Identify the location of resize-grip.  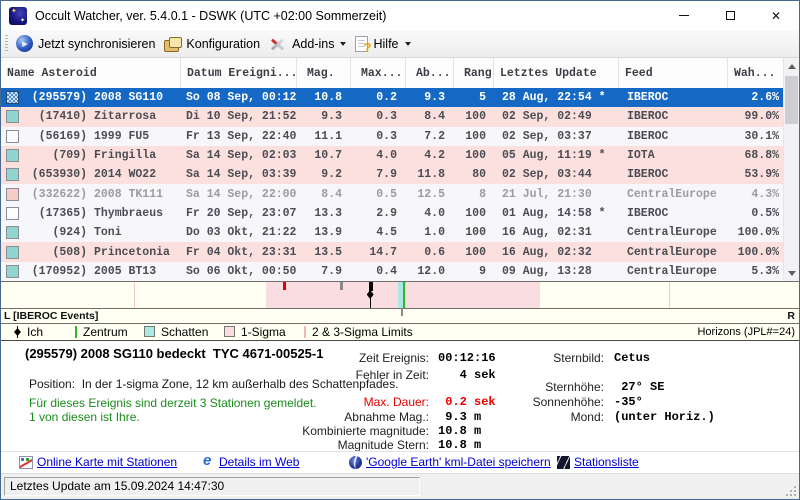
(790, 490).